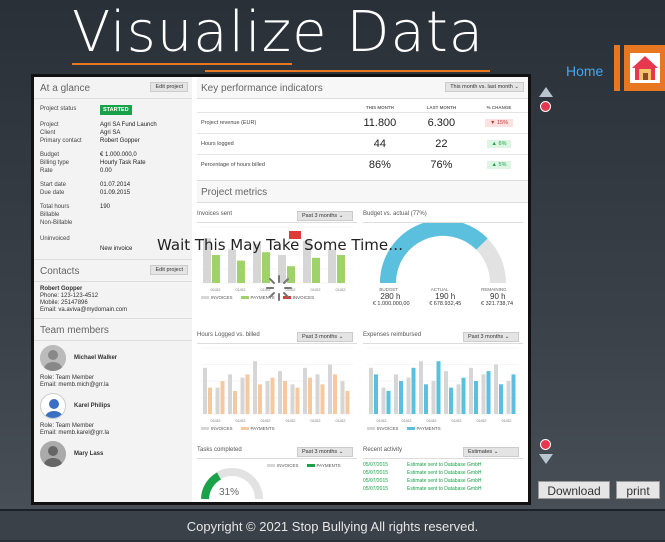 The width and height of the screenshot is (665, 542). What do you see at coordinates (441, 165) in the screenshot?
I see `kpi-last: 76%` at bounding box center [441, 165].